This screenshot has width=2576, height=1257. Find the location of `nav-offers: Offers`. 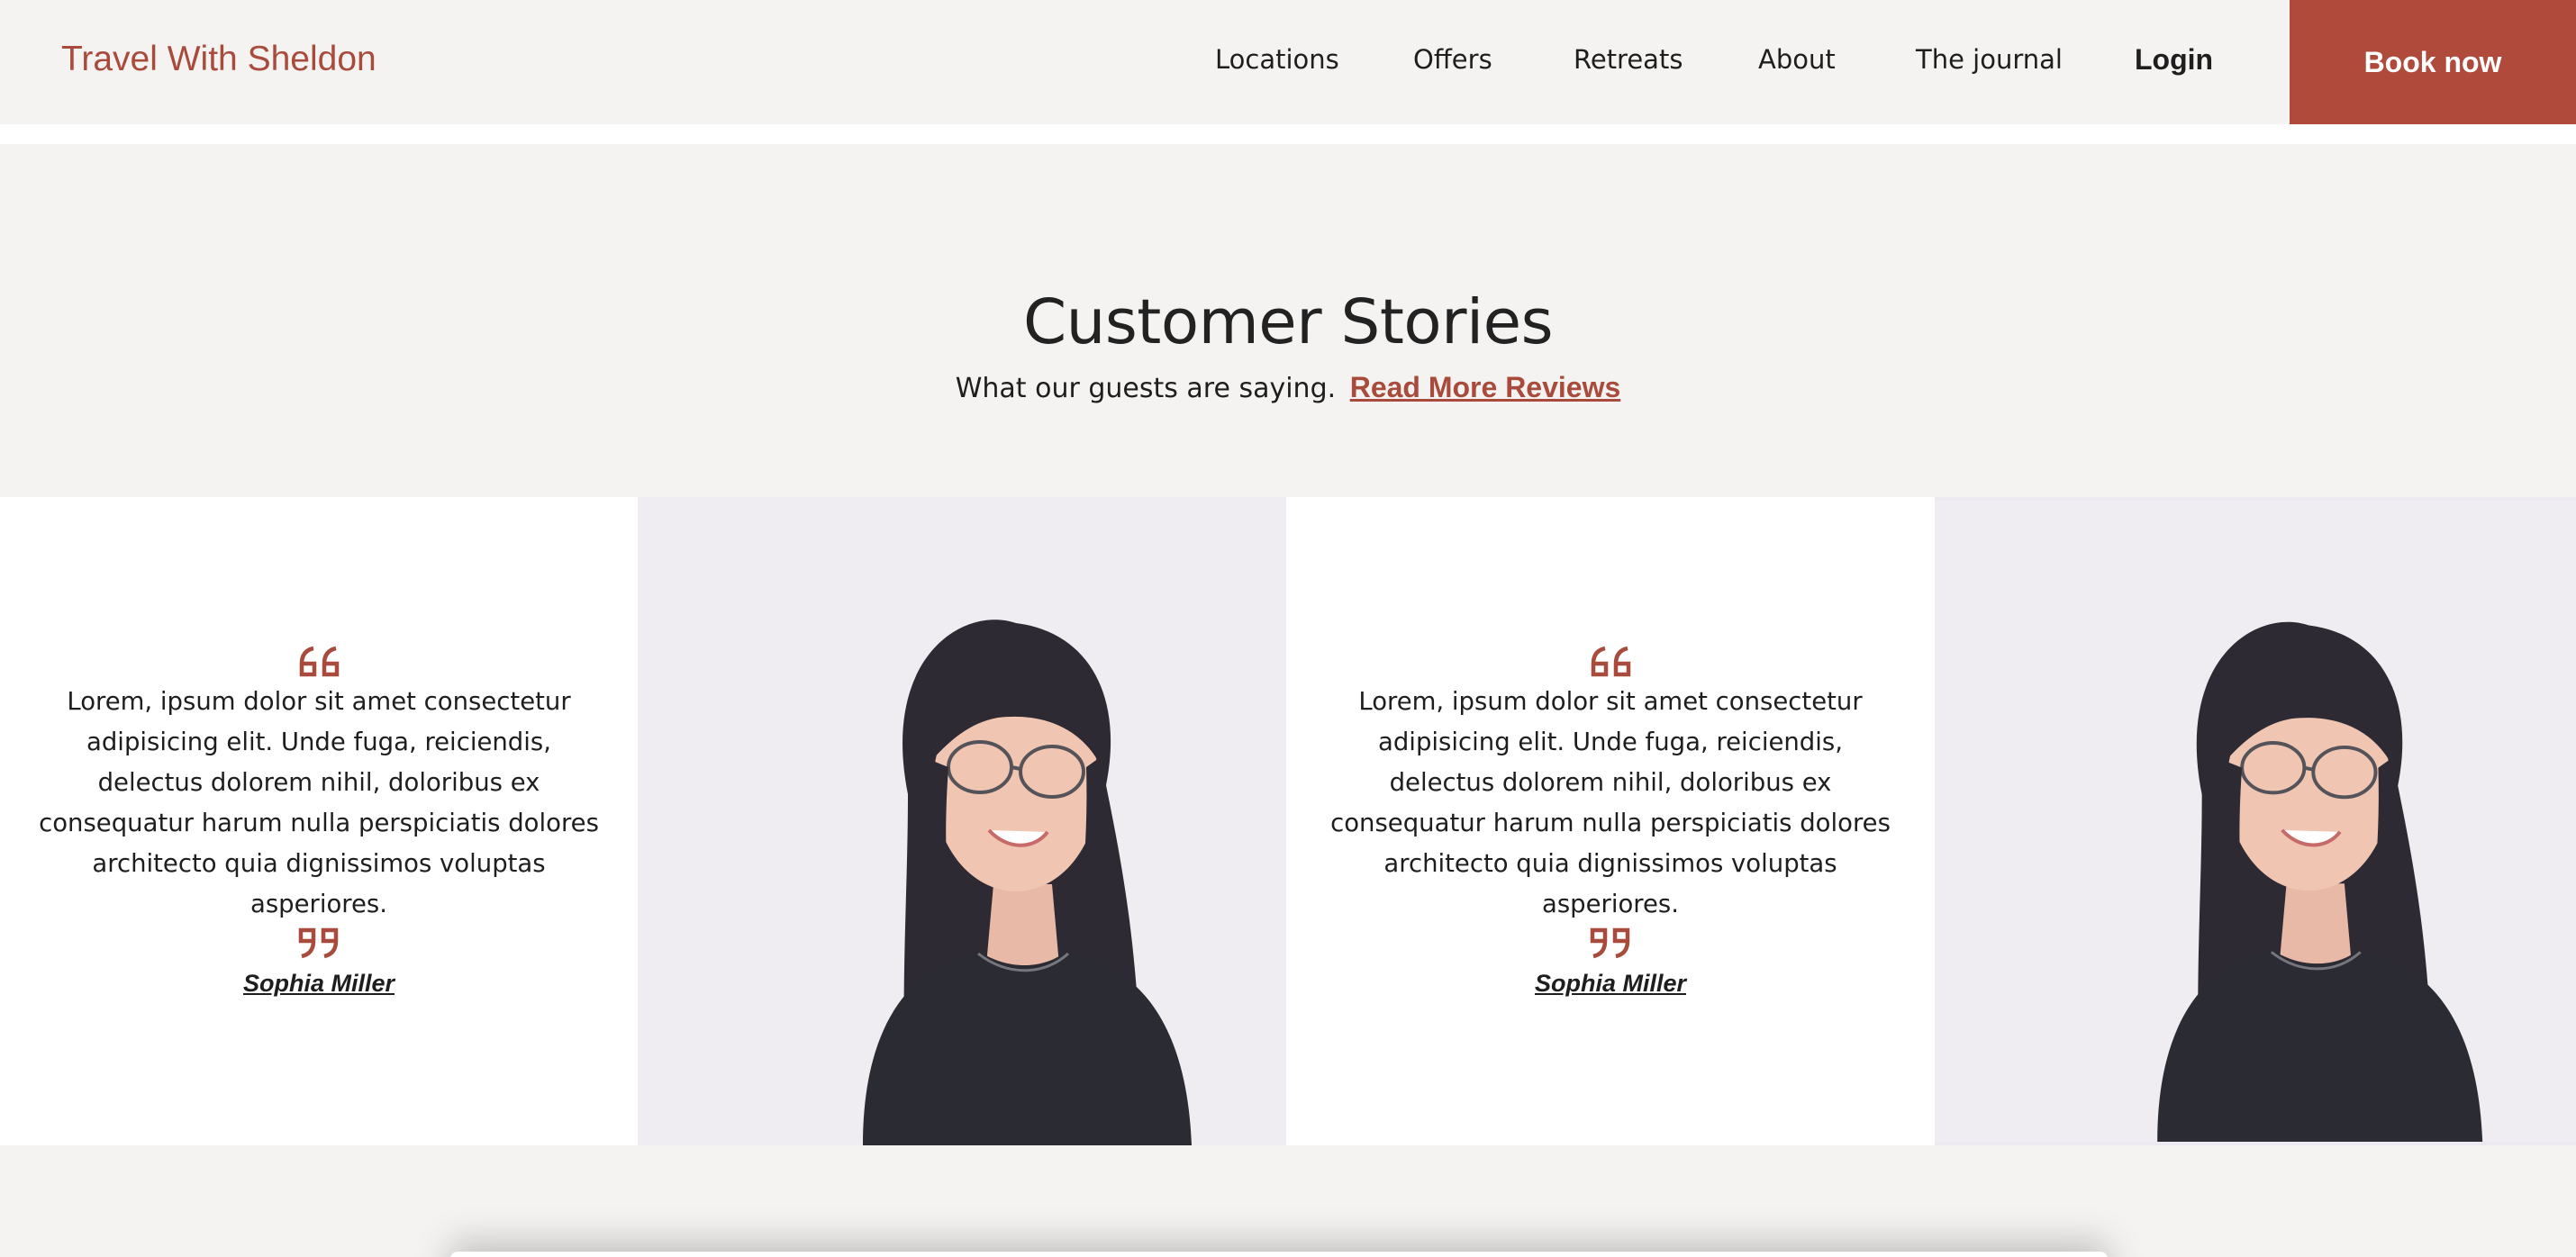

nav-offers: Offers is located at coordinates (1452, 59).